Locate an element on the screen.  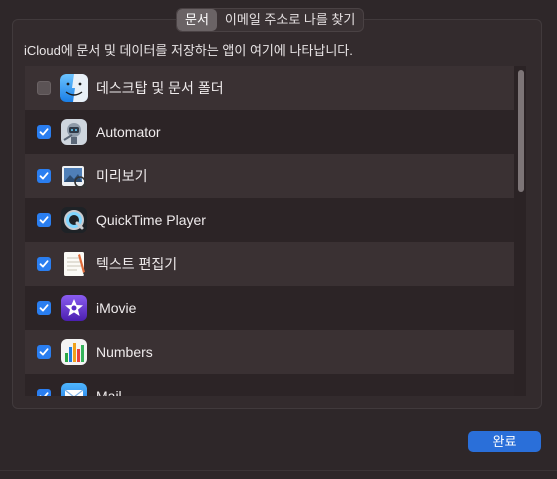
tab-find-me-by-email: 이메일 주소로 나를 찾기 is located at coordinates (290, 20).